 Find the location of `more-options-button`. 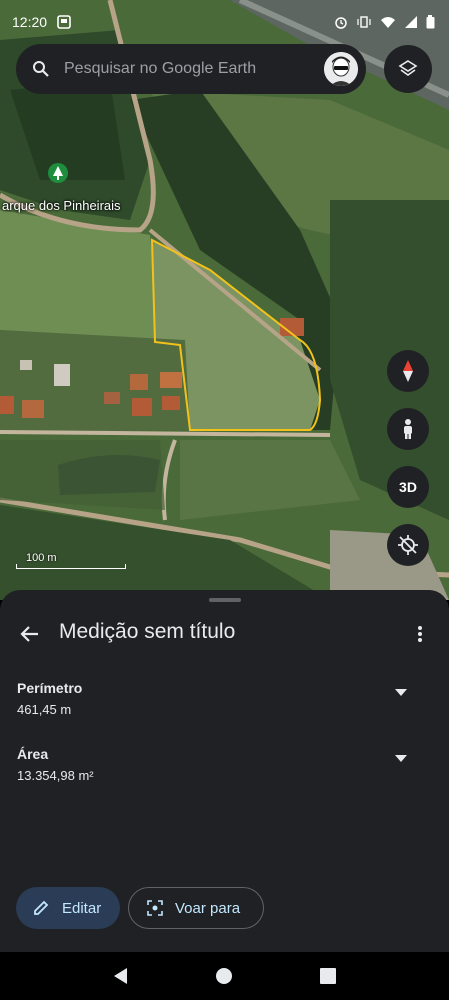

more-options-button is located at coordinates (420, 634).